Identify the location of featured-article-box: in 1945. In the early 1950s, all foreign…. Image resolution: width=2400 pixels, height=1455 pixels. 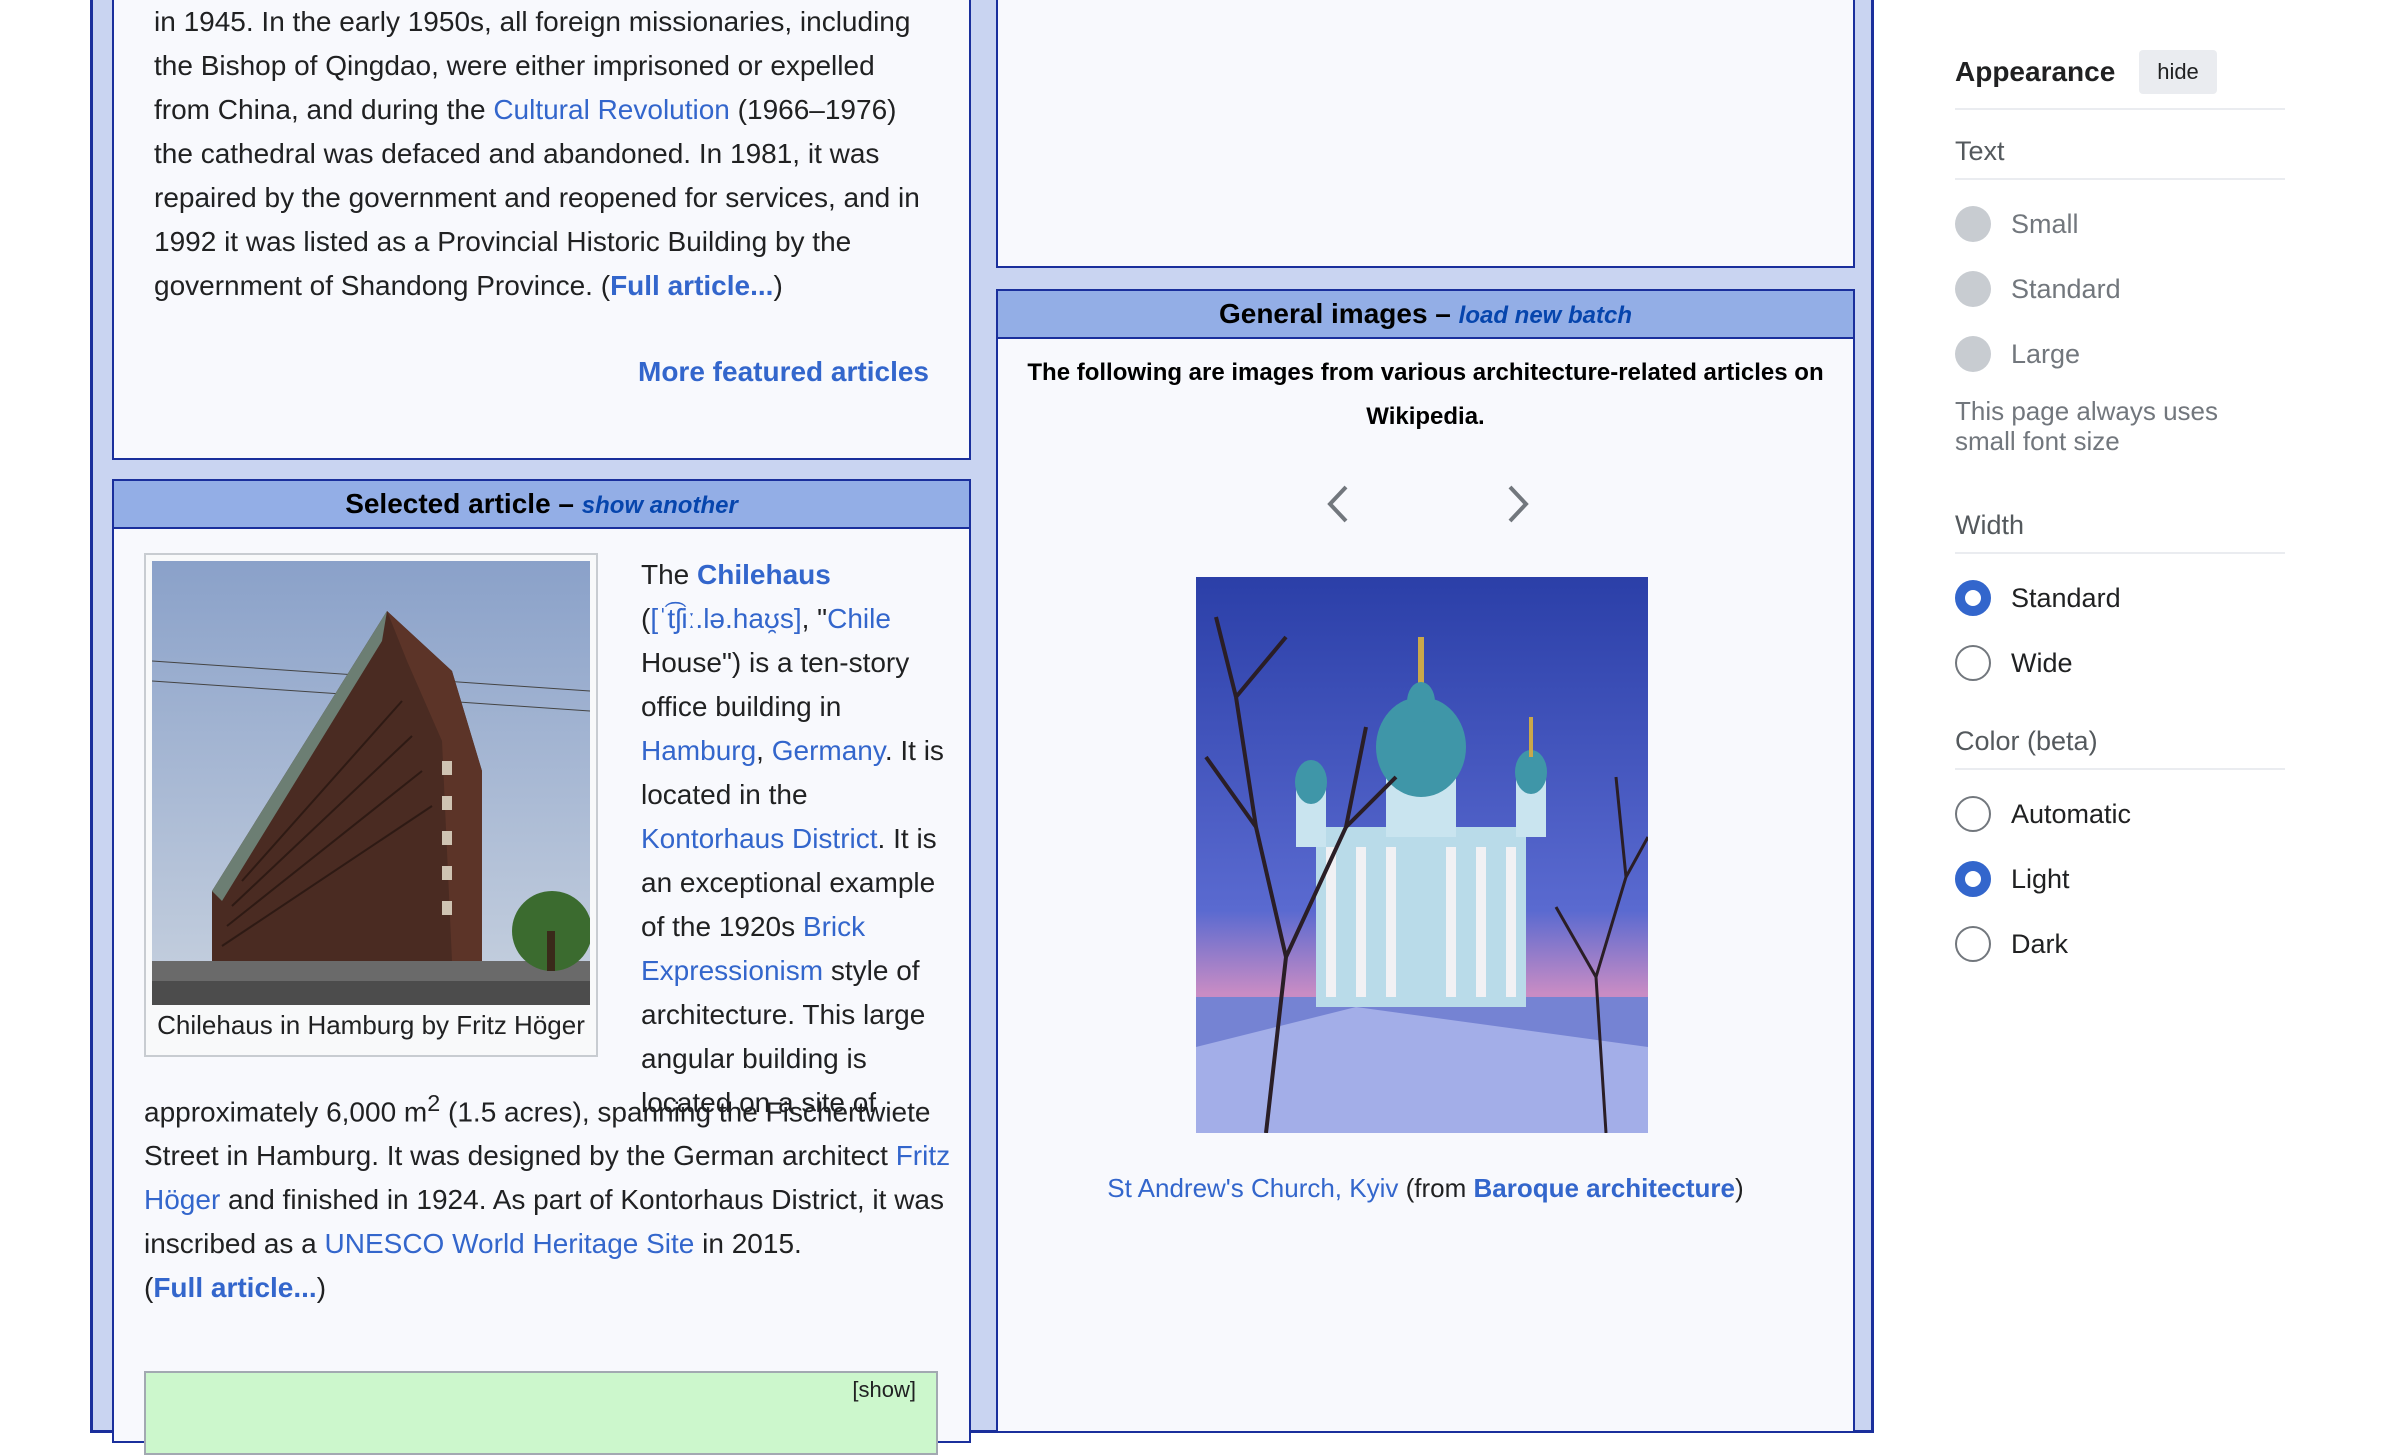
(541, 230).